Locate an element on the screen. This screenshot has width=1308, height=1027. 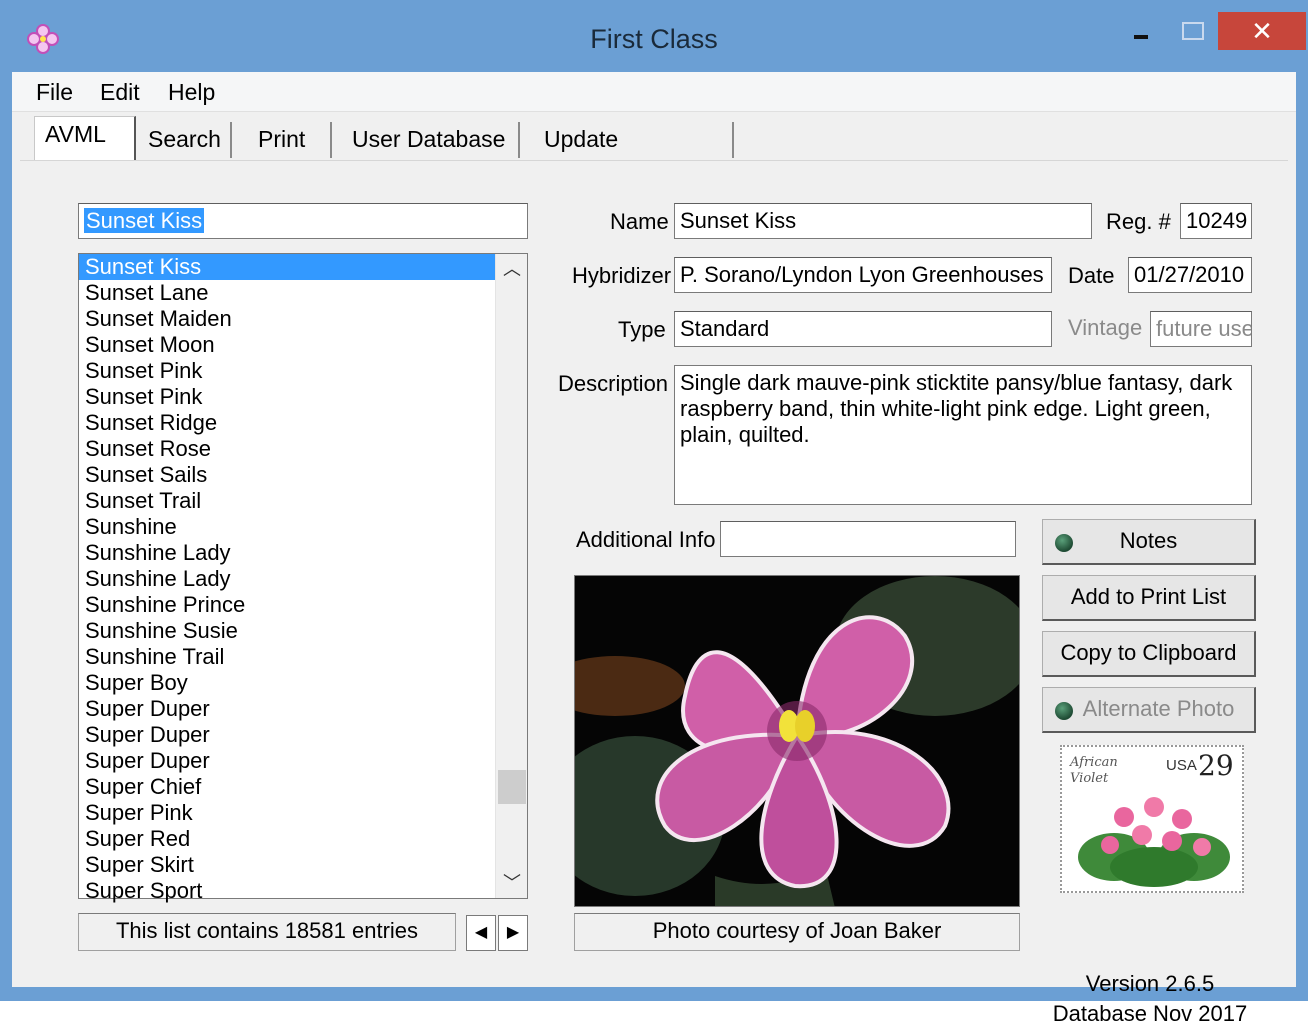
search-input-text: Sunset Kiss is located at coordinates (144, 220).